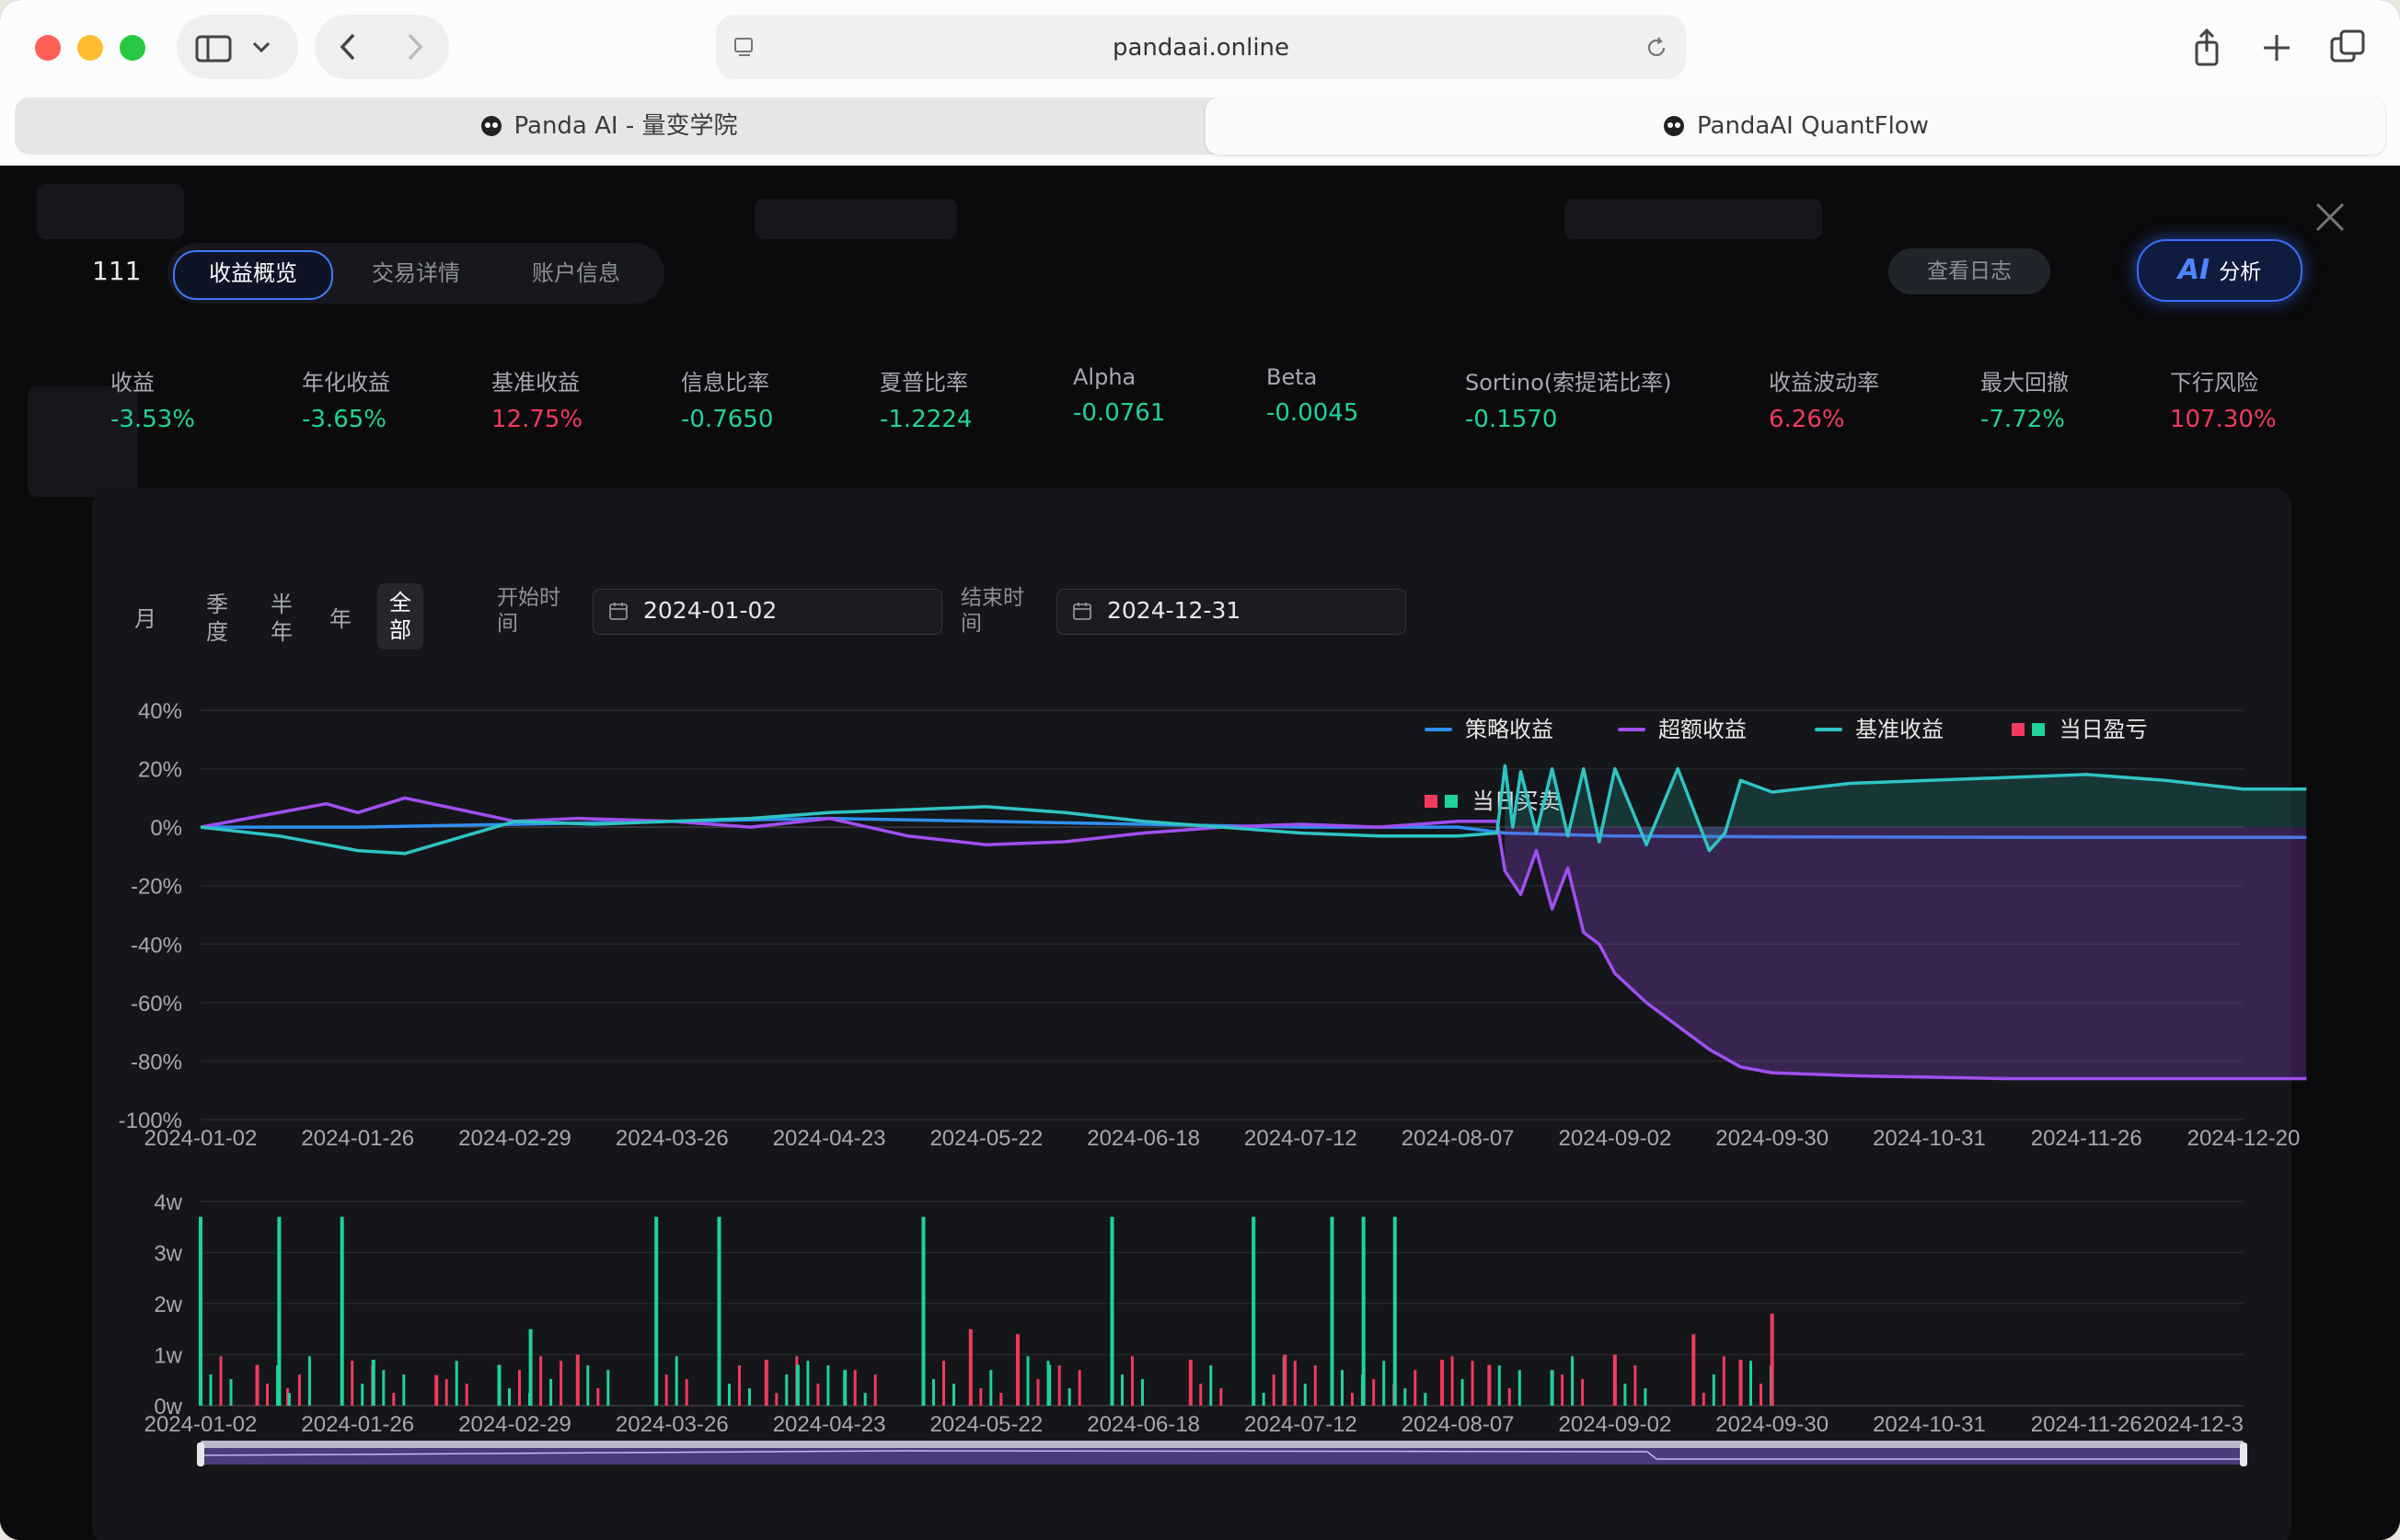 The width and height of the screenshot is (2400, 1540). I want to click on back-arrow-icon, so click(348, 47).